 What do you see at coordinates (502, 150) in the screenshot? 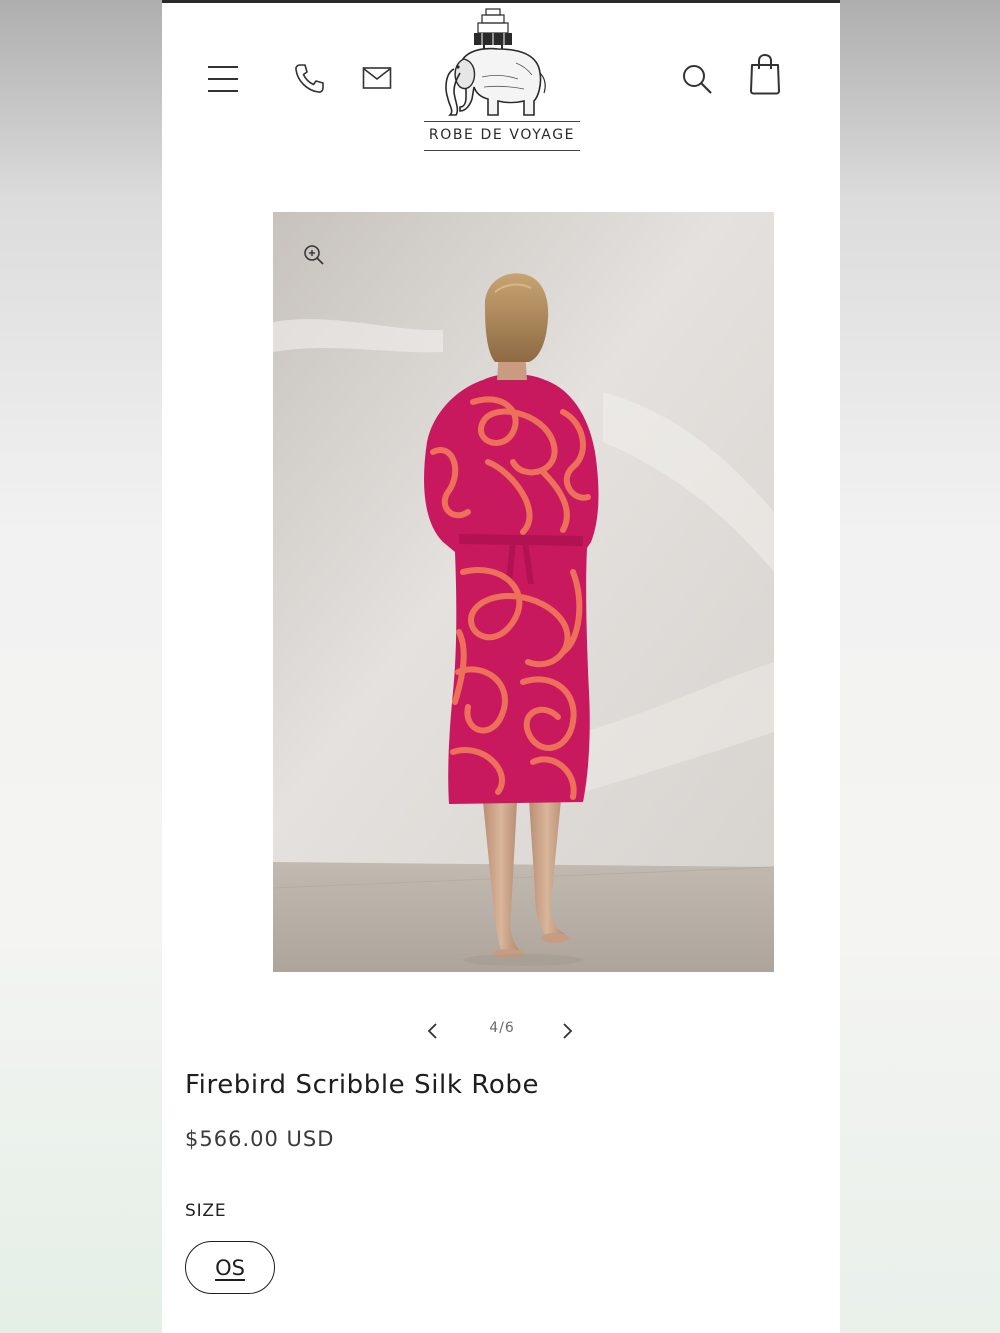
I see `logo-rule-bottom` at bounding box center [502, 150].